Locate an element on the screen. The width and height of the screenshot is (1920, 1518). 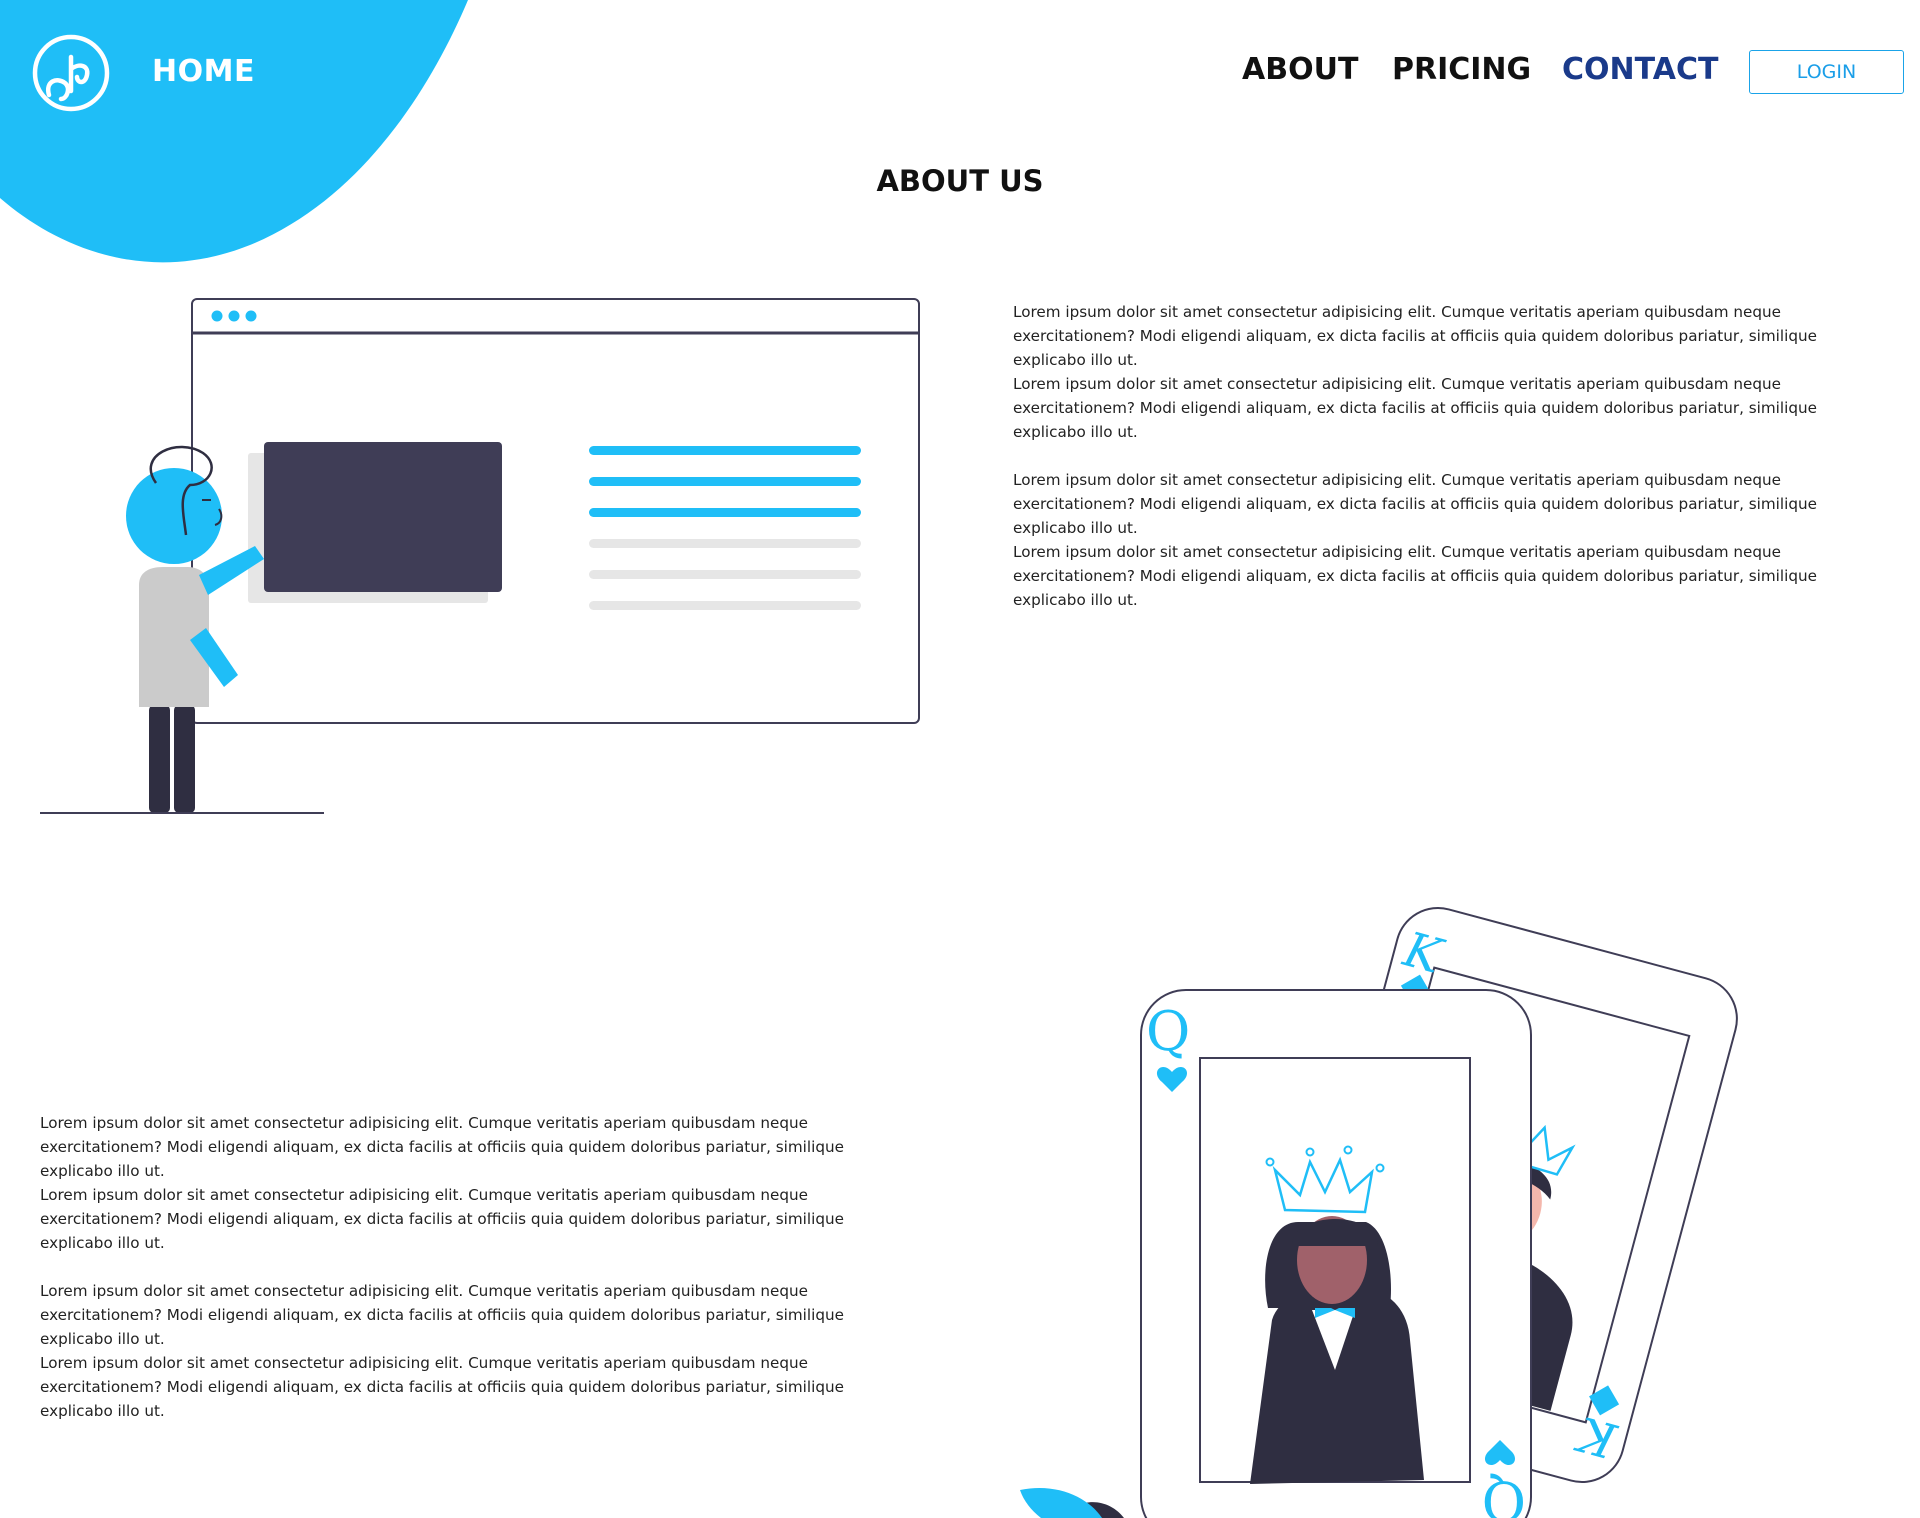
login-button: LOGIN is located at coordinates (1826, 72).